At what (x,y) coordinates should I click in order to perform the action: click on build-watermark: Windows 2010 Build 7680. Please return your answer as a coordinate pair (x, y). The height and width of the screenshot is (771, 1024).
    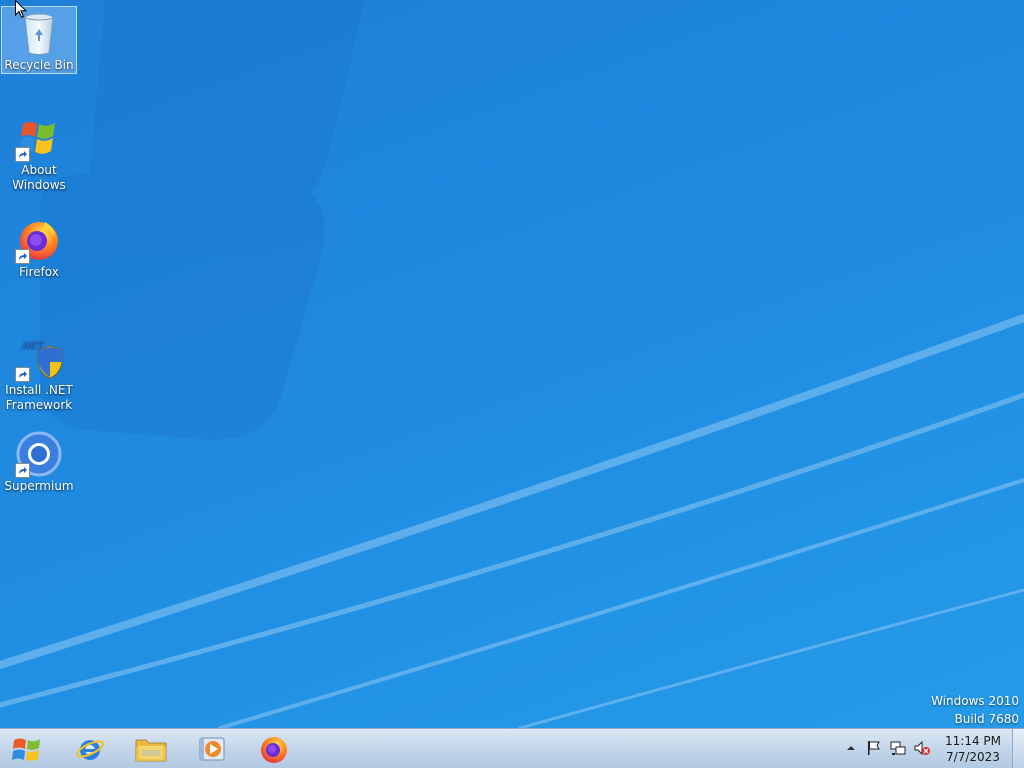
    Looking at the image, I should click on (975, 710).